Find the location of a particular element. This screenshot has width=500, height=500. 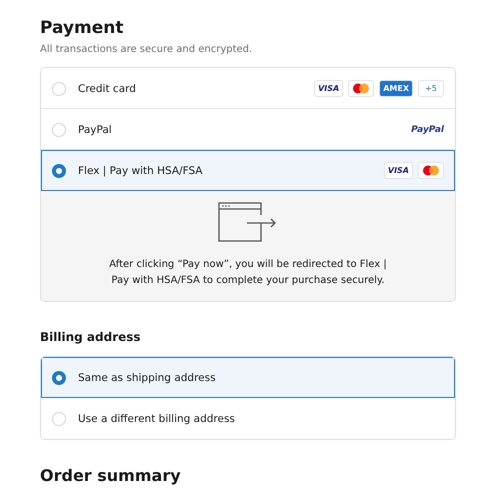

billing-option: Same as shipping address is located at coordinates (248, 377).